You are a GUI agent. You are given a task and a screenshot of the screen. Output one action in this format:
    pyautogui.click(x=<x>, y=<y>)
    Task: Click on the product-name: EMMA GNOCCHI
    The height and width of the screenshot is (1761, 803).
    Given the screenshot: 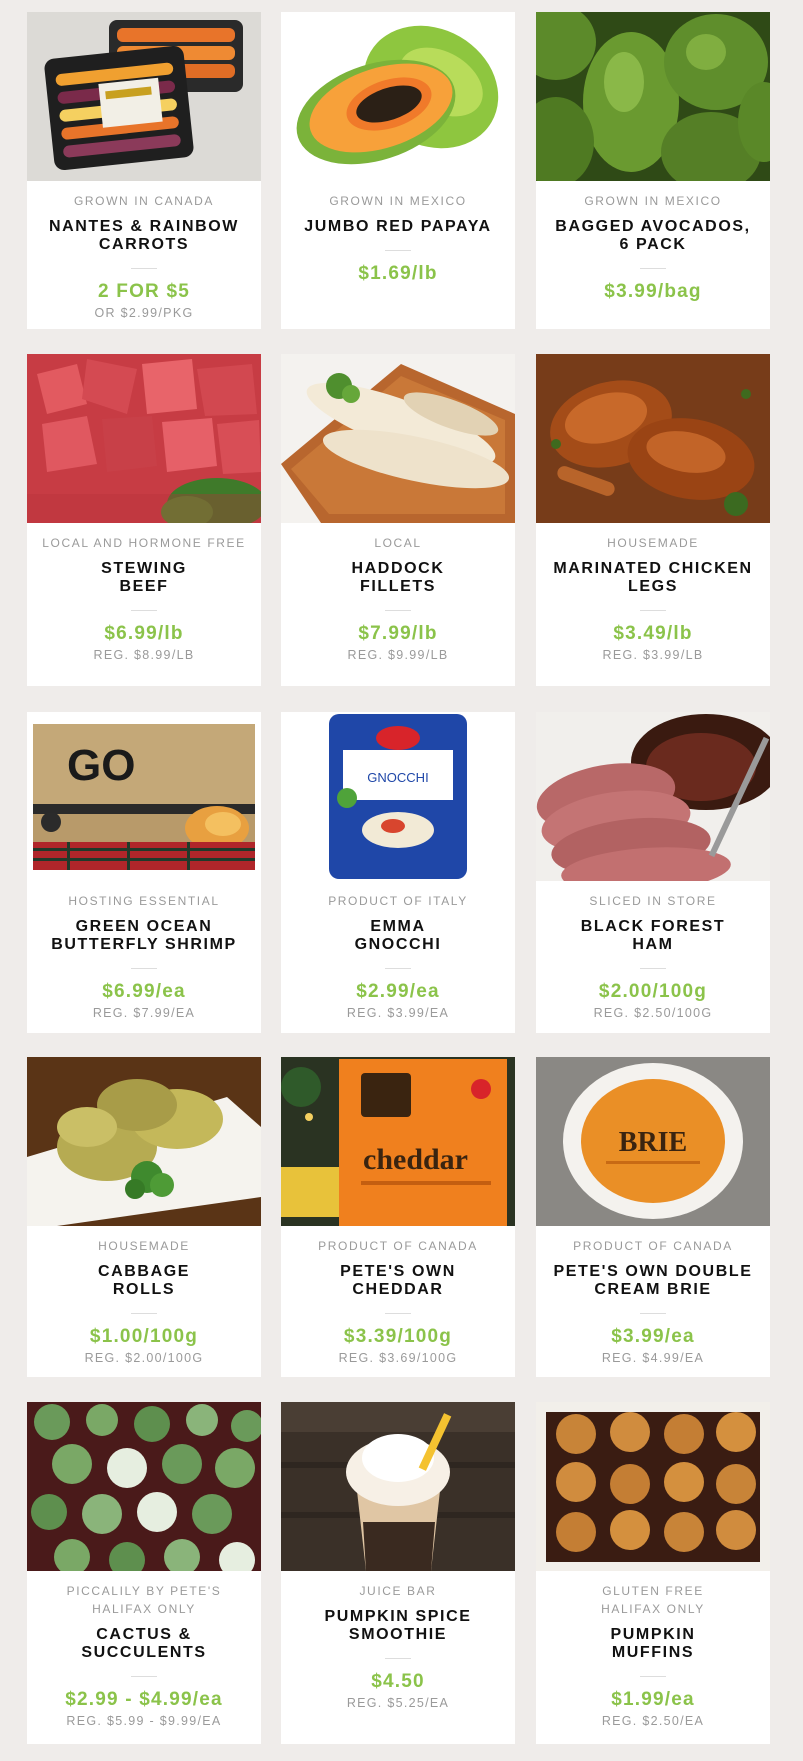 What is the action you would take?
    pyautogui.click(x=398, y=935)
    